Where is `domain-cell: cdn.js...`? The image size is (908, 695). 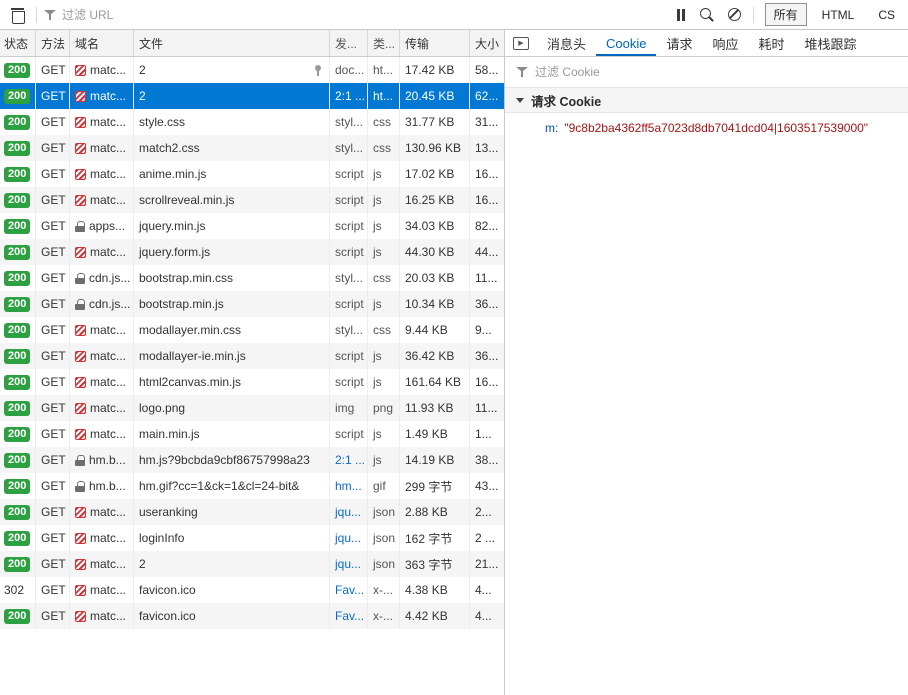
domain-cell: cdn.js... is located at coordinates (102, 304).